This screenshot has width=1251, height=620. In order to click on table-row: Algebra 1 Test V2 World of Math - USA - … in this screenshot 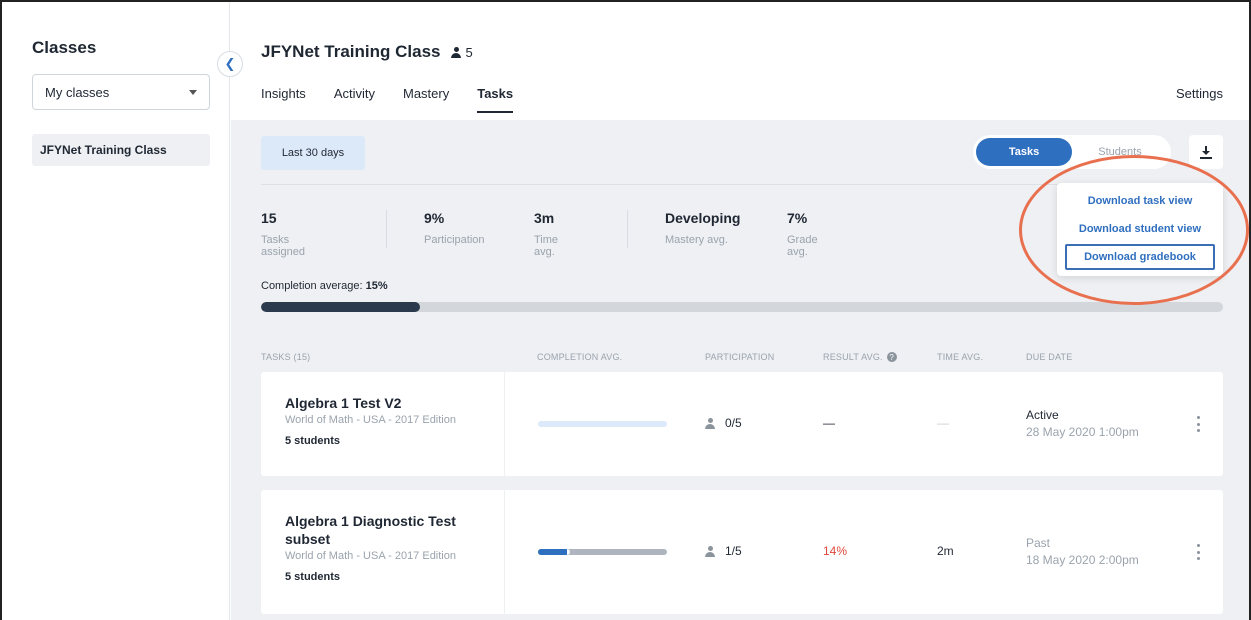, I will do `click(742, 424)`.